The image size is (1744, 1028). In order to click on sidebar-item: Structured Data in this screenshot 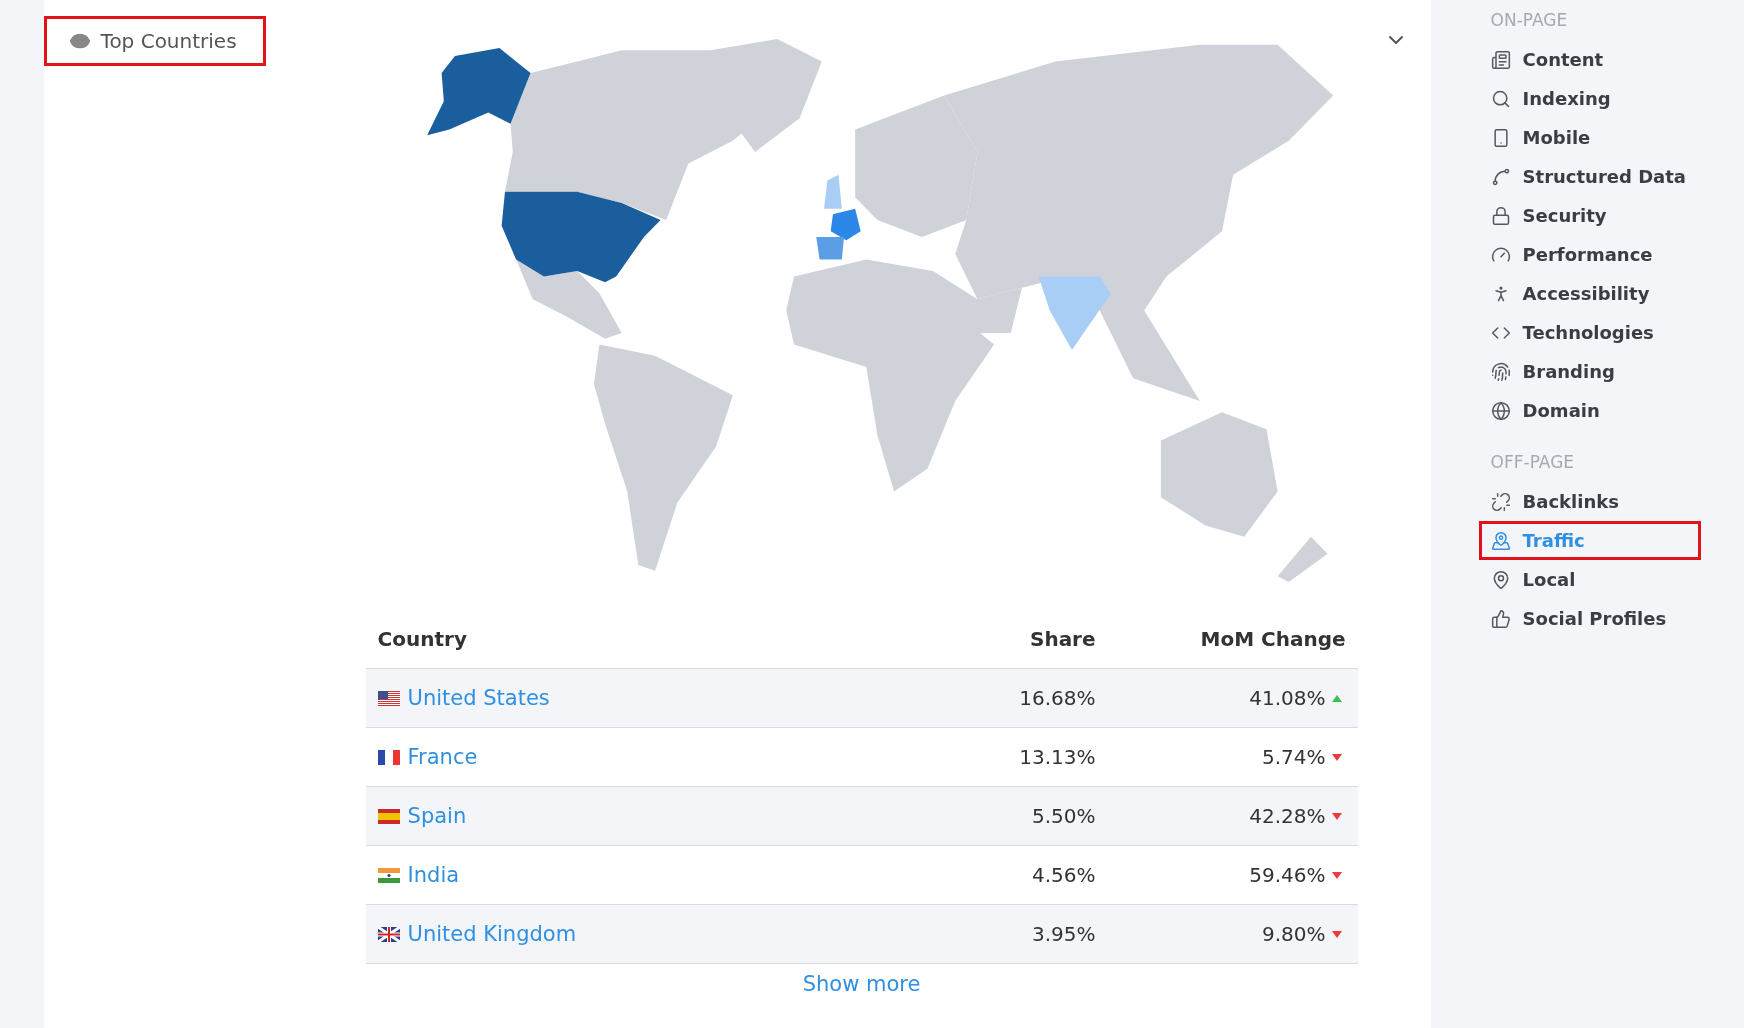, I will do `click(1589, 176)`.